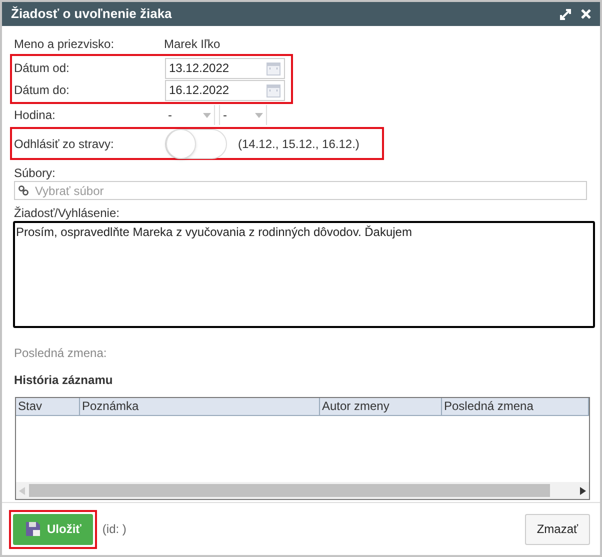  I want to click on student-name: Marek Iľko, so click(192, 44).